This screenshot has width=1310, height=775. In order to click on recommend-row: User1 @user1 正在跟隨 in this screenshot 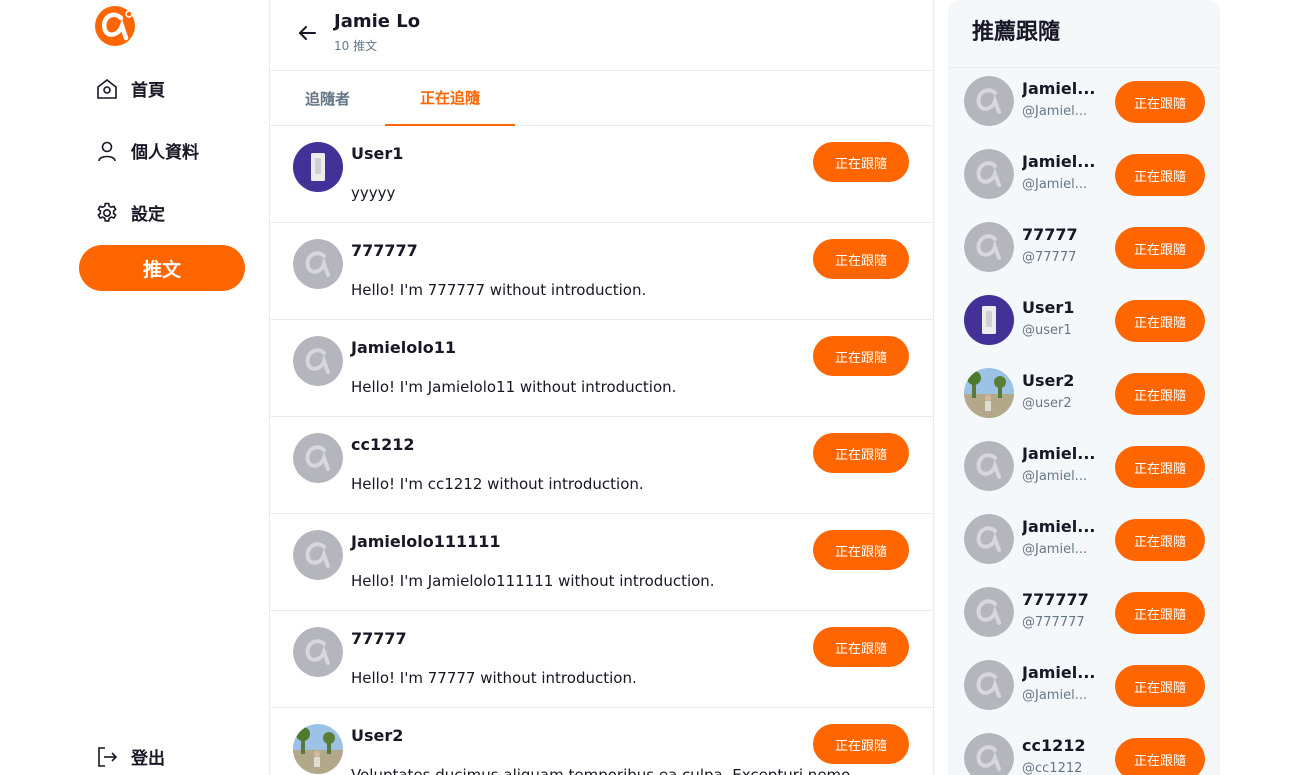, I will do `click(1084, 327)`.